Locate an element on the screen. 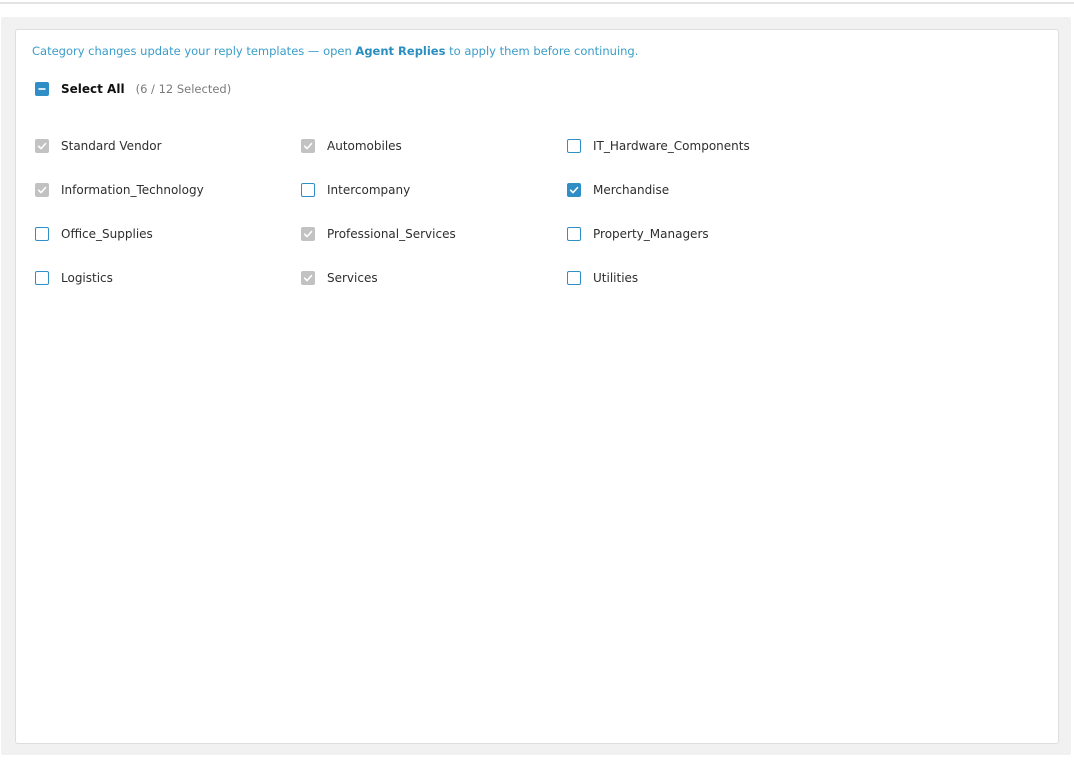 The width and height of the screenshot is (1074, 761). category-option: Intercompany is located at coordinates (355, 190).